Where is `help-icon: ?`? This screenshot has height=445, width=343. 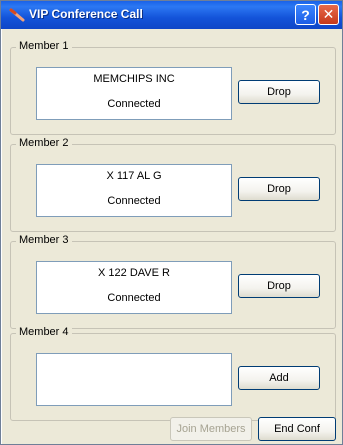
help-icon: ? is located at coordinates (305, 14).